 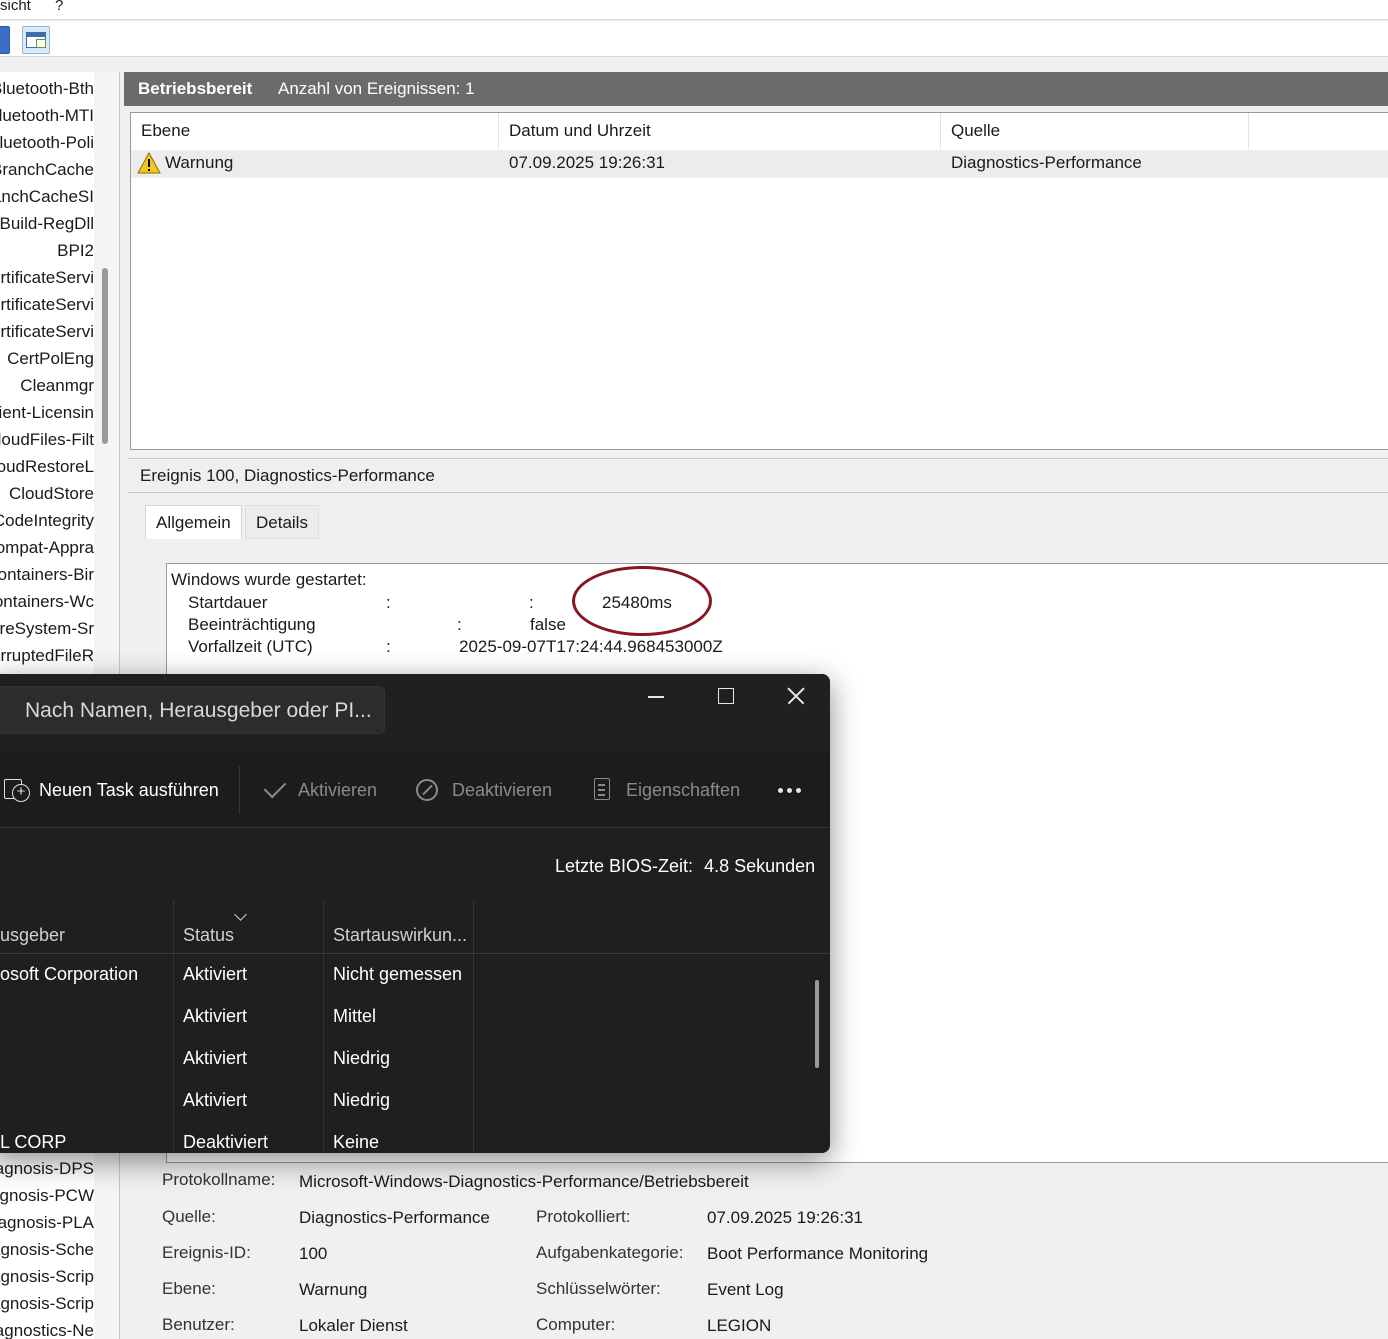 What do you see at coordinates (189, 1288) in the screenshot?
I see `ebene-label: Ebene:` at bounding box center [189, 1288].